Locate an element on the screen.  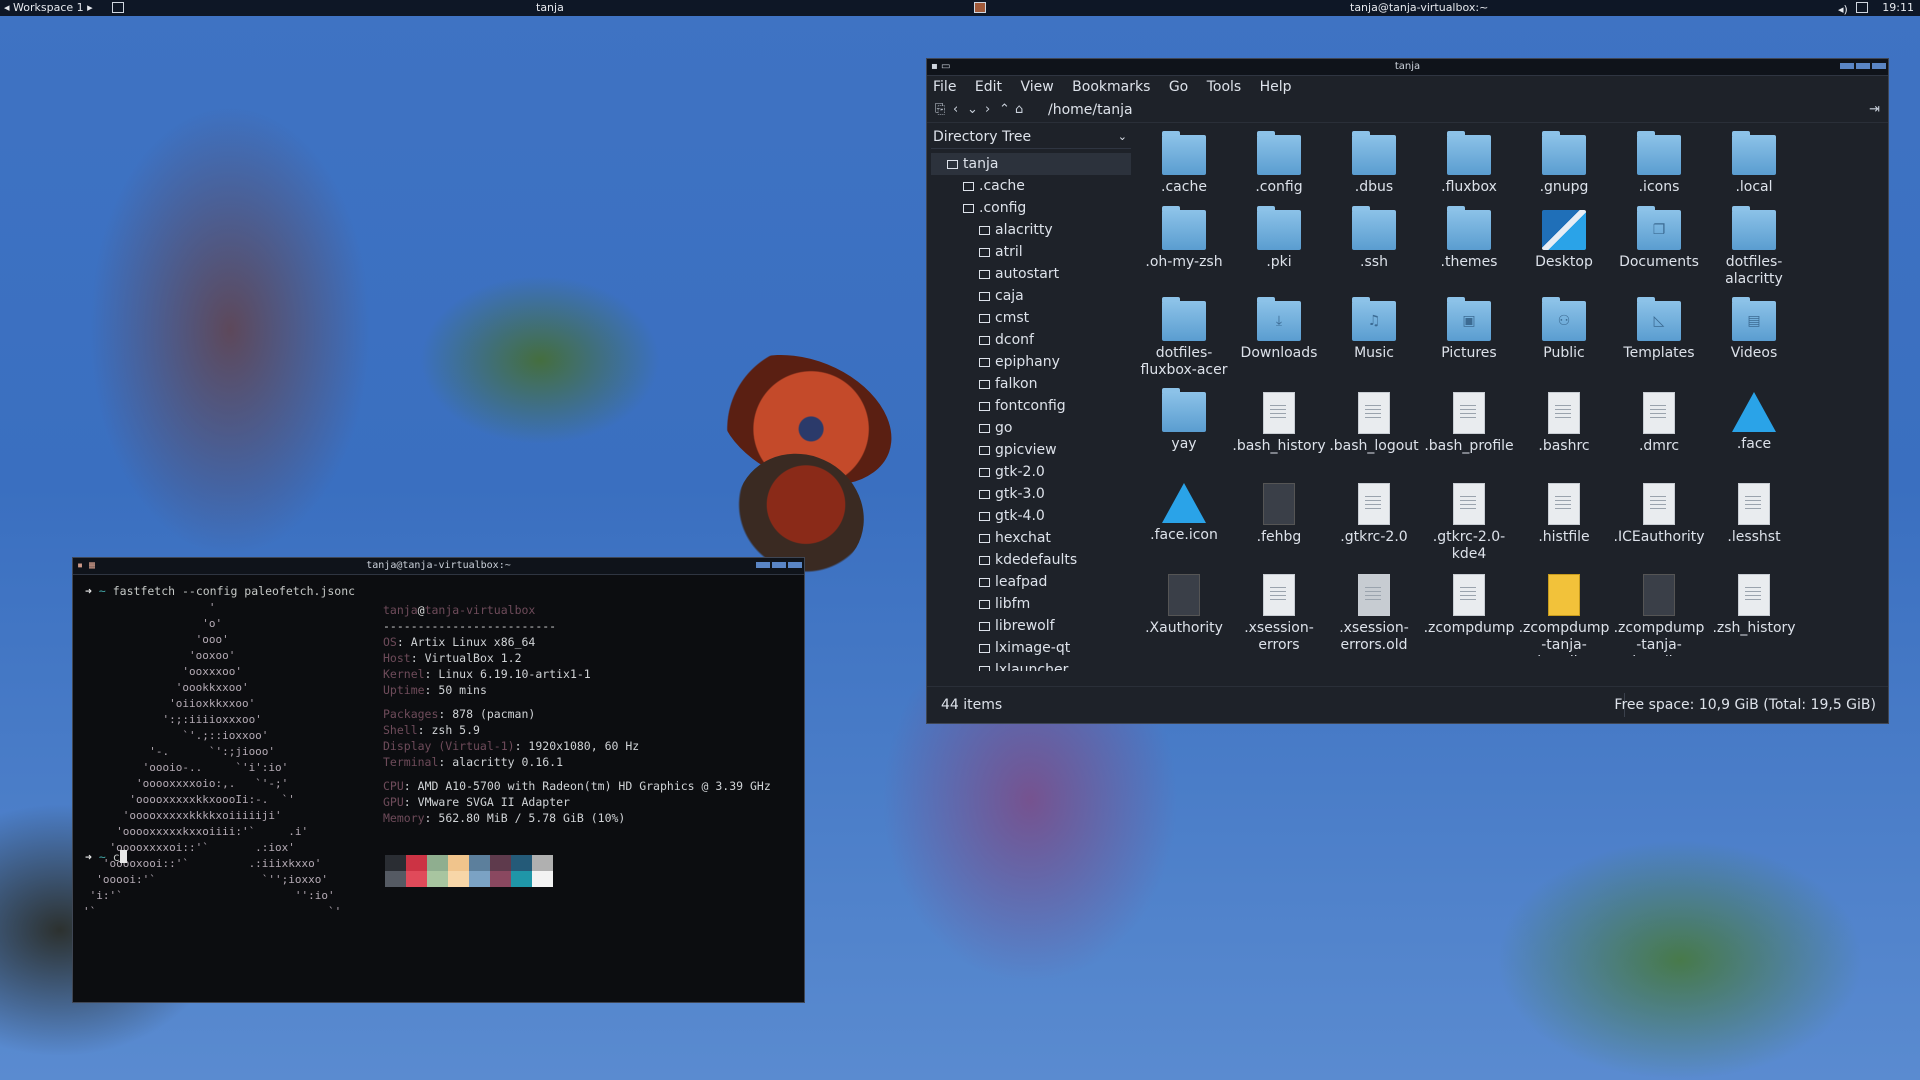
up-icon: ⌃ is located at coordinates (1004, 110).